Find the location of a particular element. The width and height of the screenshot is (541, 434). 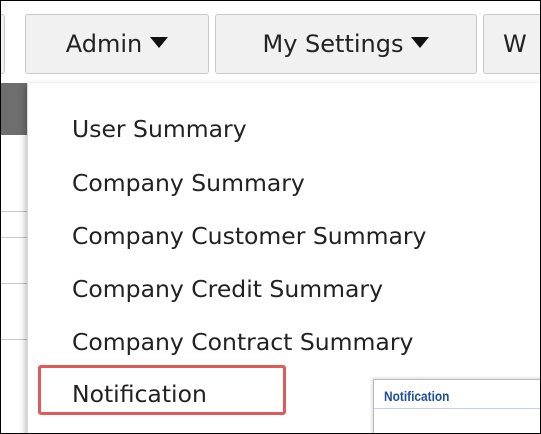

nav-w-button: W is located at coordinates (511, 44).